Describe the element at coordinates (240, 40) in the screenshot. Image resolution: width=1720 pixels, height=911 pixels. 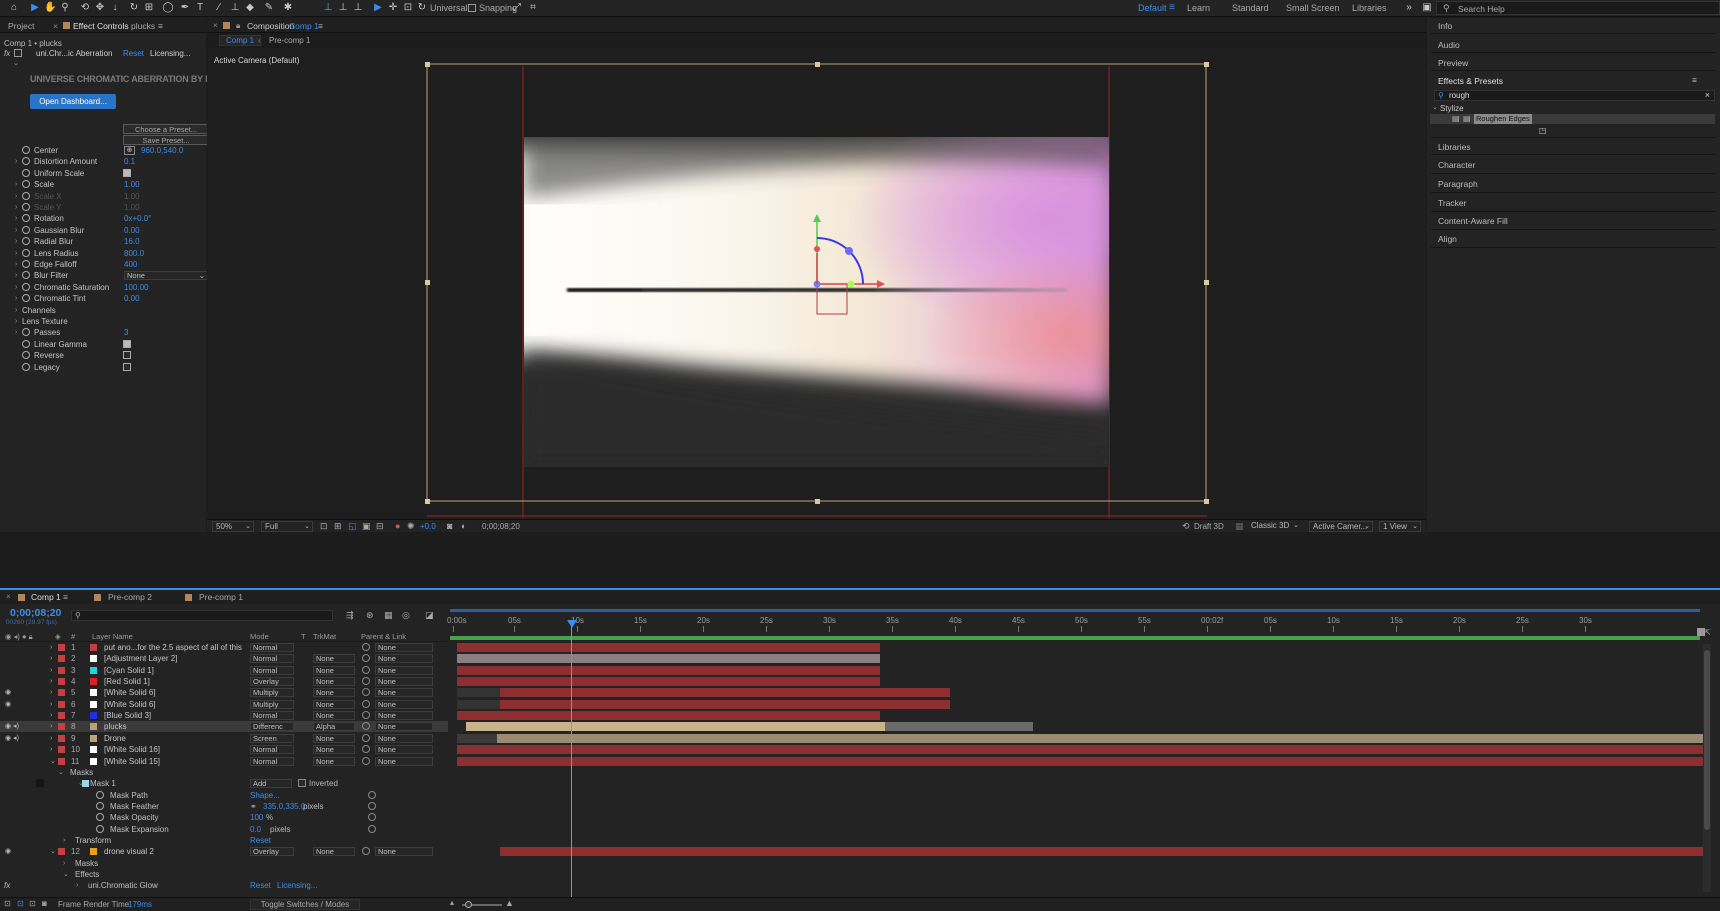
I see `breadcrumb-comp-1: Comp 1` at that location.